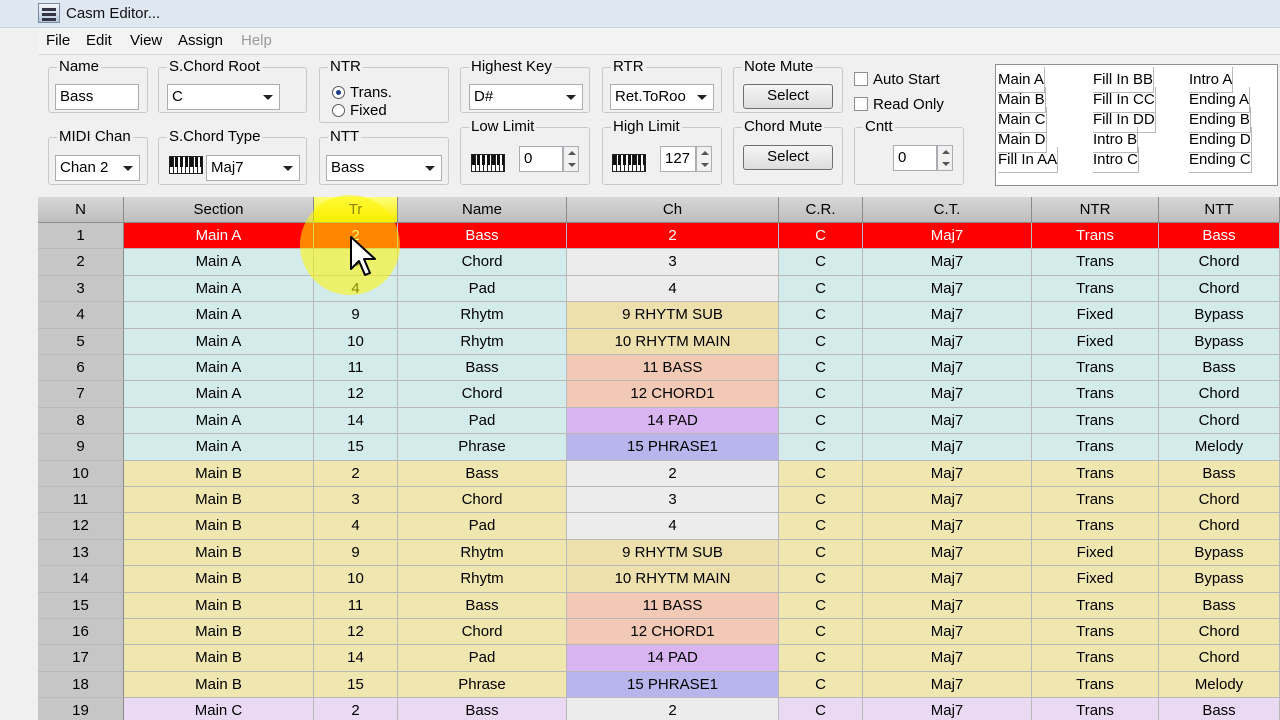 Image resolution: width=1280 pixels, height=720 pixels. What do you see at coordinates (81, 289) in the screenshot?
I see `cell-n: 3` at bounding box center [81, 289].